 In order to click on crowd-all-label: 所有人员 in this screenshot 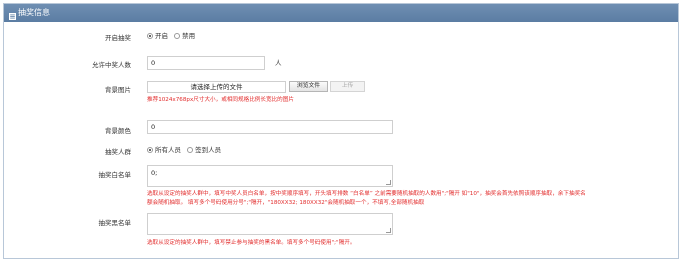, I will do `click(168, 150)`.